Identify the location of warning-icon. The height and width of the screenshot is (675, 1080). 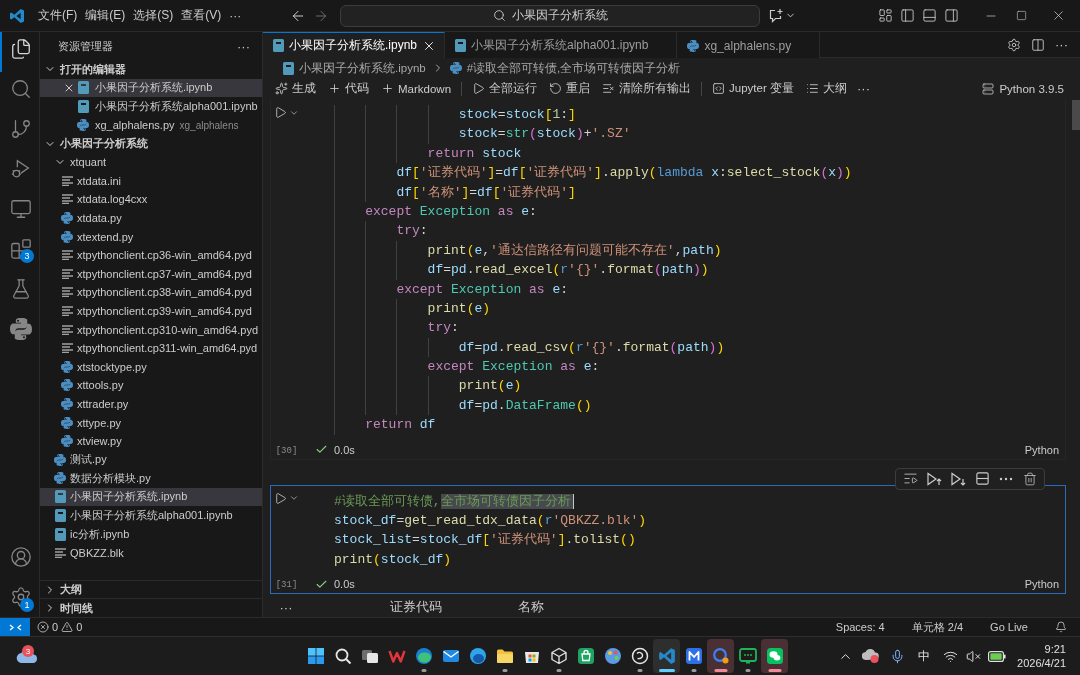
(67, 627).